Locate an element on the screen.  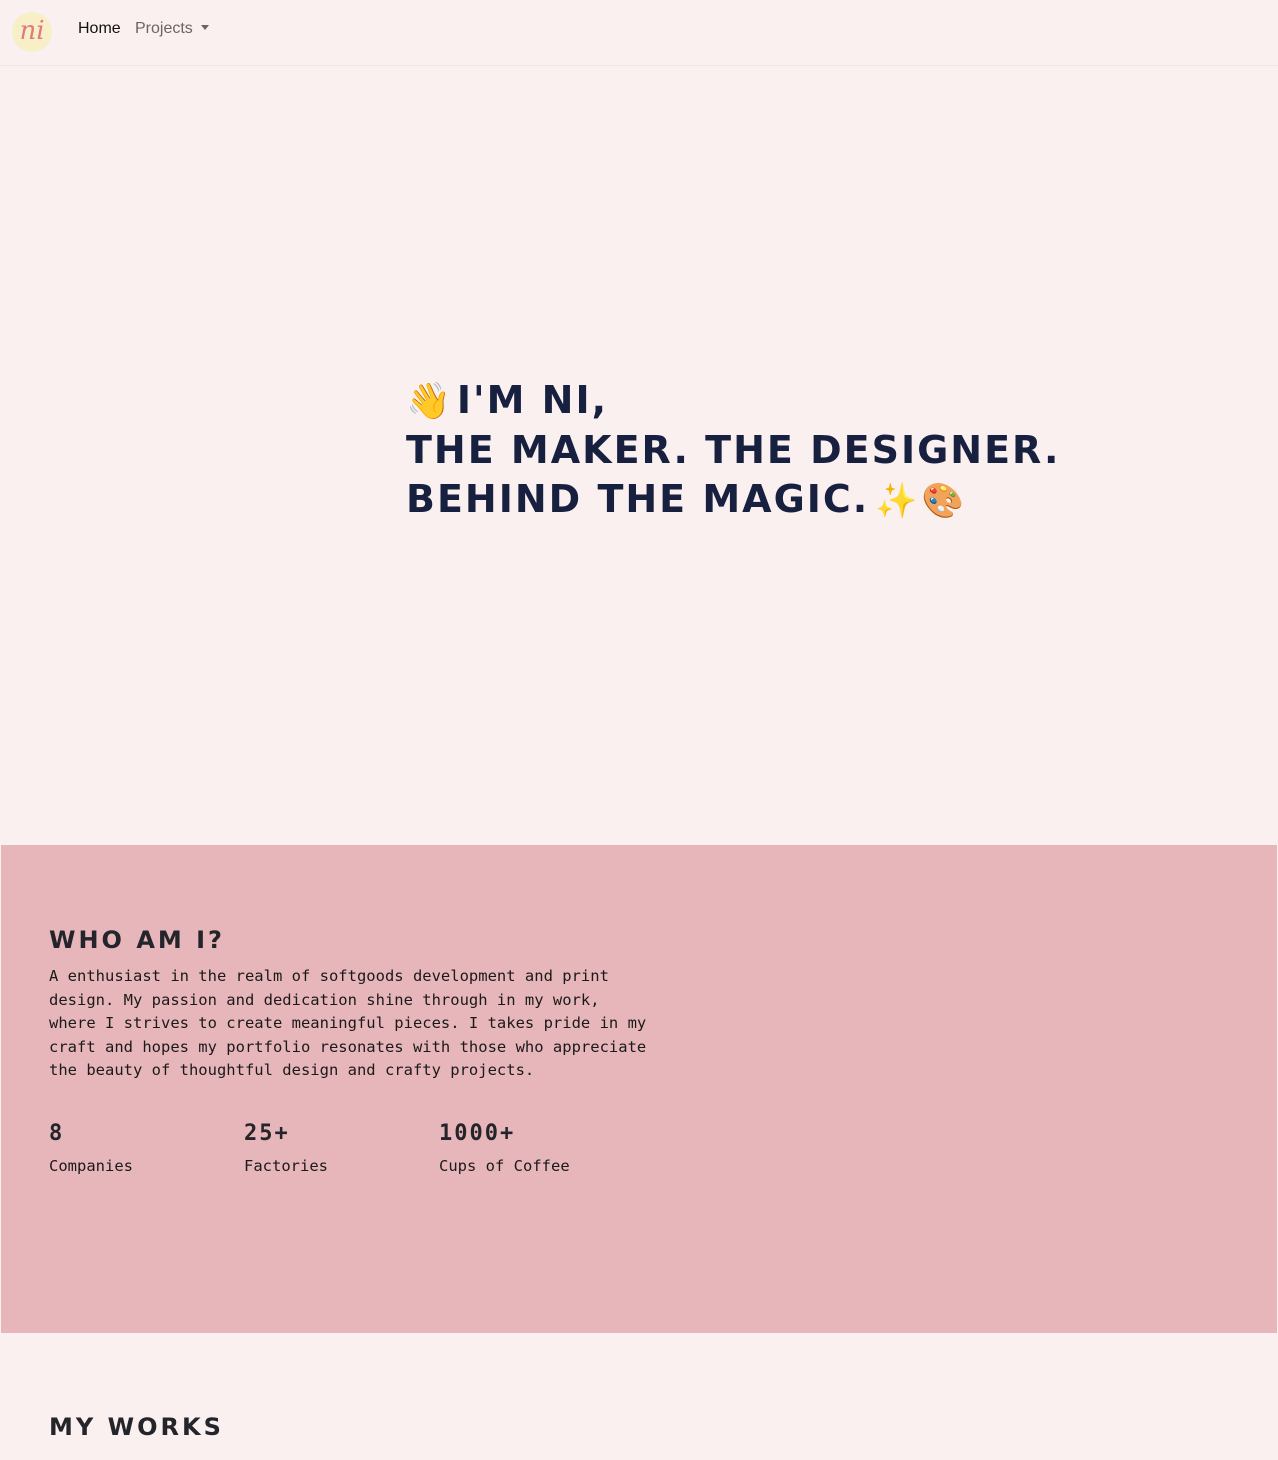
logo-text: ni is located at coordinates (32, 31).